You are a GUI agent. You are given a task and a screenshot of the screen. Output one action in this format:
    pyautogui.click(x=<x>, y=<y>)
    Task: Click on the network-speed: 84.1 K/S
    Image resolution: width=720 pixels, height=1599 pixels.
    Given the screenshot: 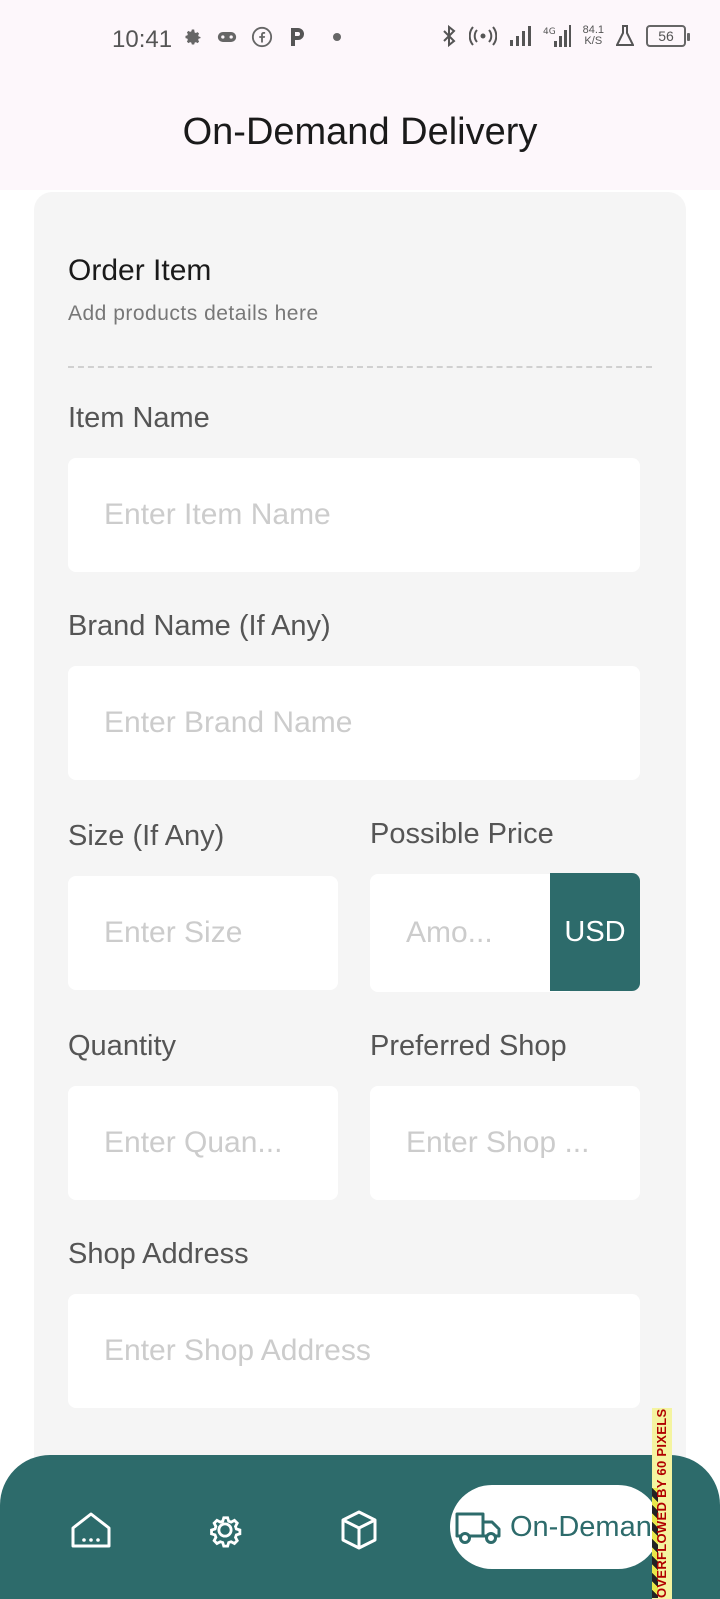 What is the action you would take?
    pyautogui.click(x=593, y=35)
    